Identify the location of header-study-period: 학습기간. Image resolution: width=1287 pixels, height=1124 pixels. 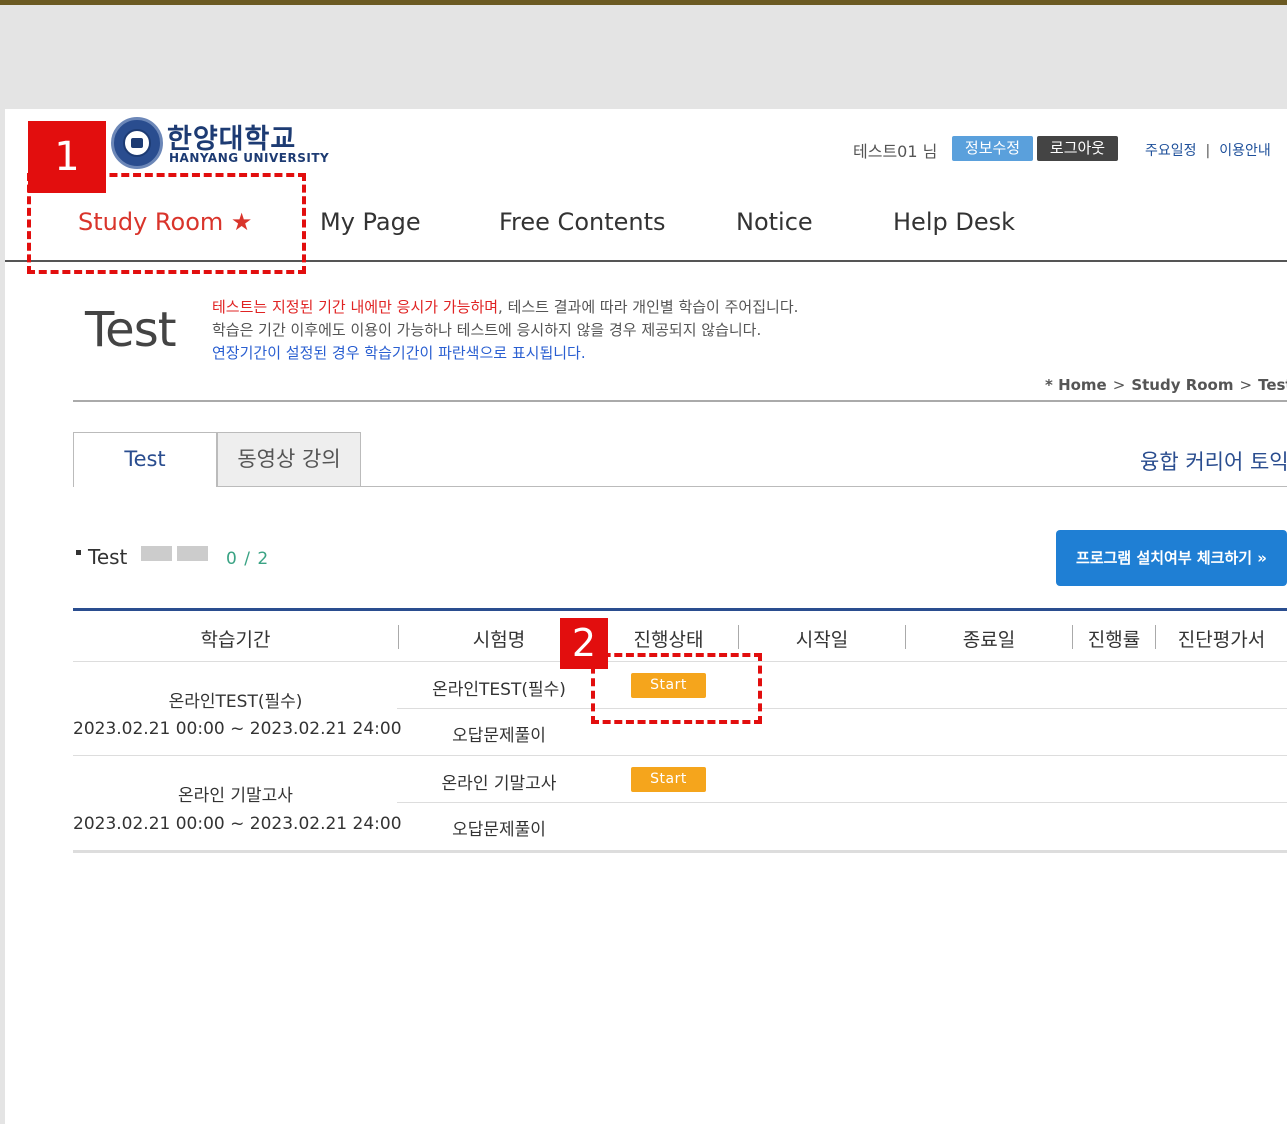
(235, 640).